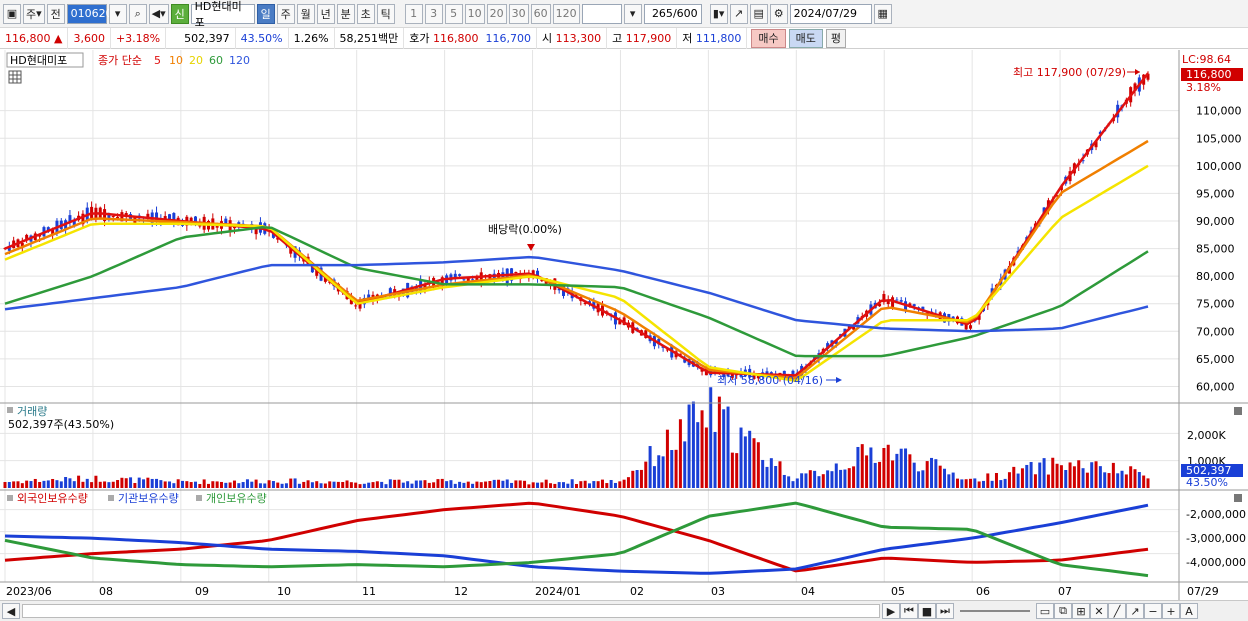  What do you see at coordinates (927, 611) in the screenshot?
I see `stop-icon: ■` at bounding box center [927, 611].